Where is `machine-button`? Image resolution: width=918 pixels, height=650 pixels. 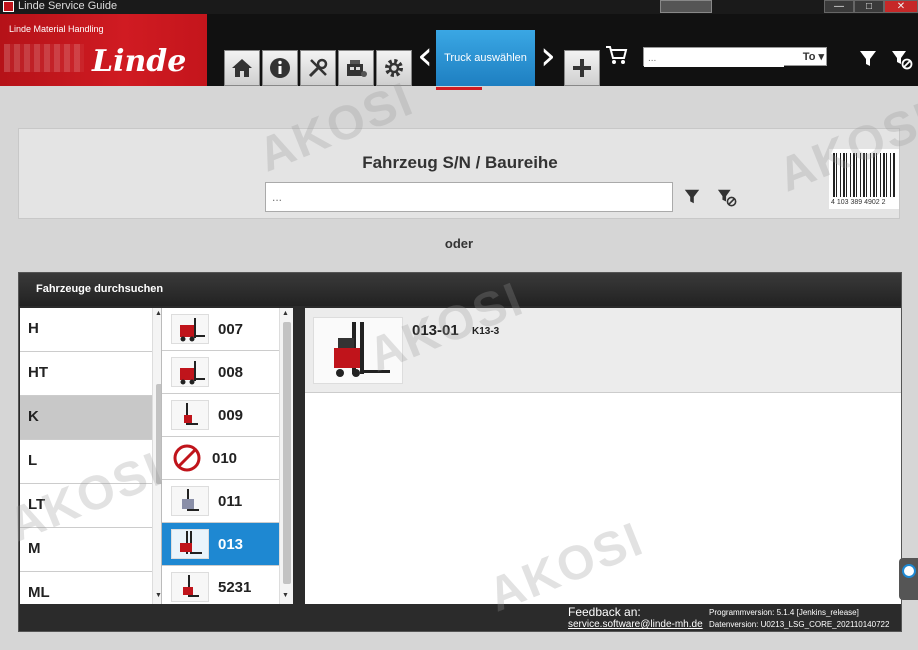
machine-button is located at coordinates (356, 68).